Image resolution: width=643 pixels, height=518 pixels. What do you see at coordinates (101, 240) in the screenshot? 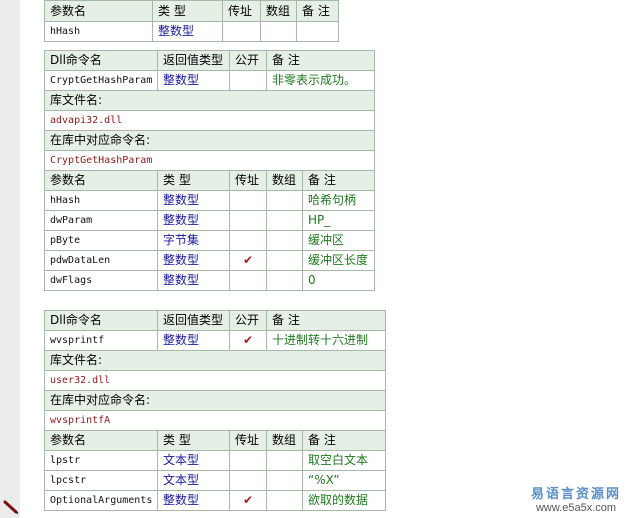
I see `param-name: pByte` at bounding box center [101, 240].